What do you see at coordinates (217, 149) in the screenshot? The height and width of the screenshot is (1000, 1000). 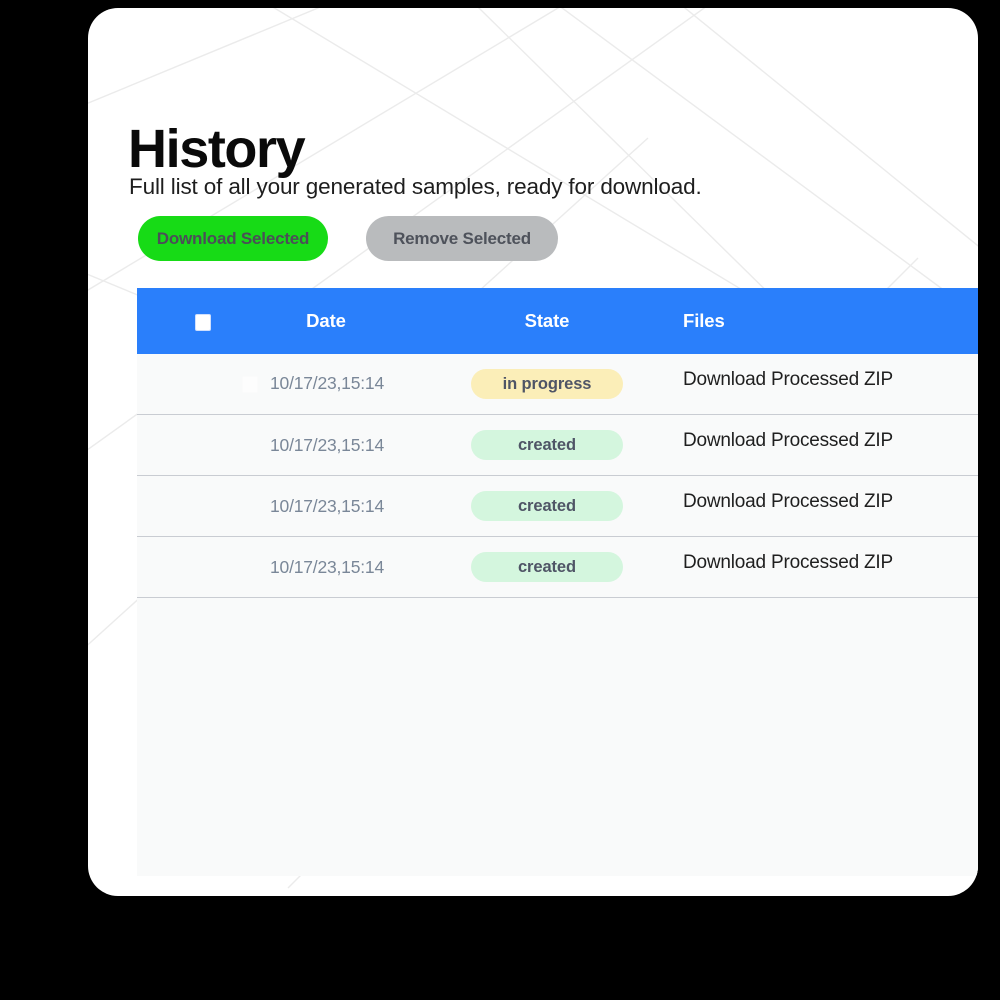 I see `page-title: History` at bounding box center [217, 149].